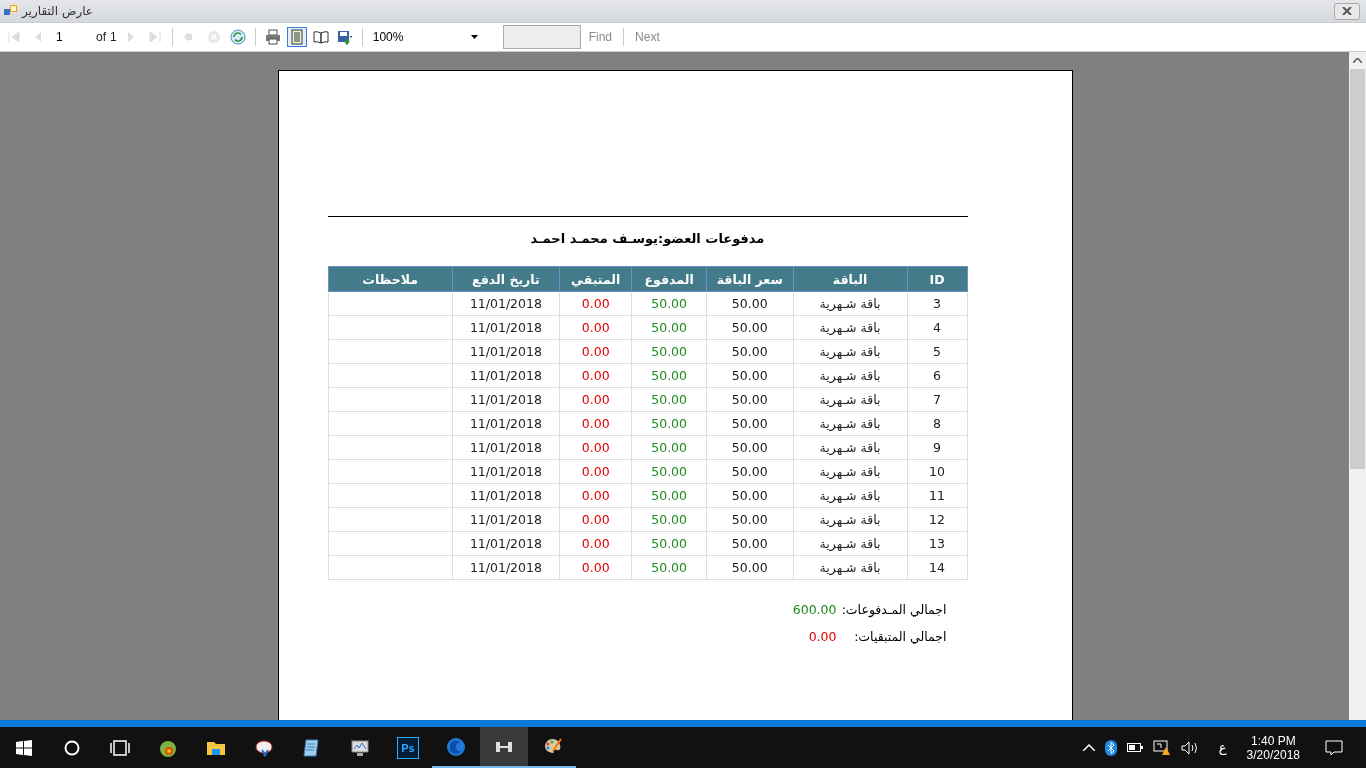  I want to click on search-icon, so click(72, 747).